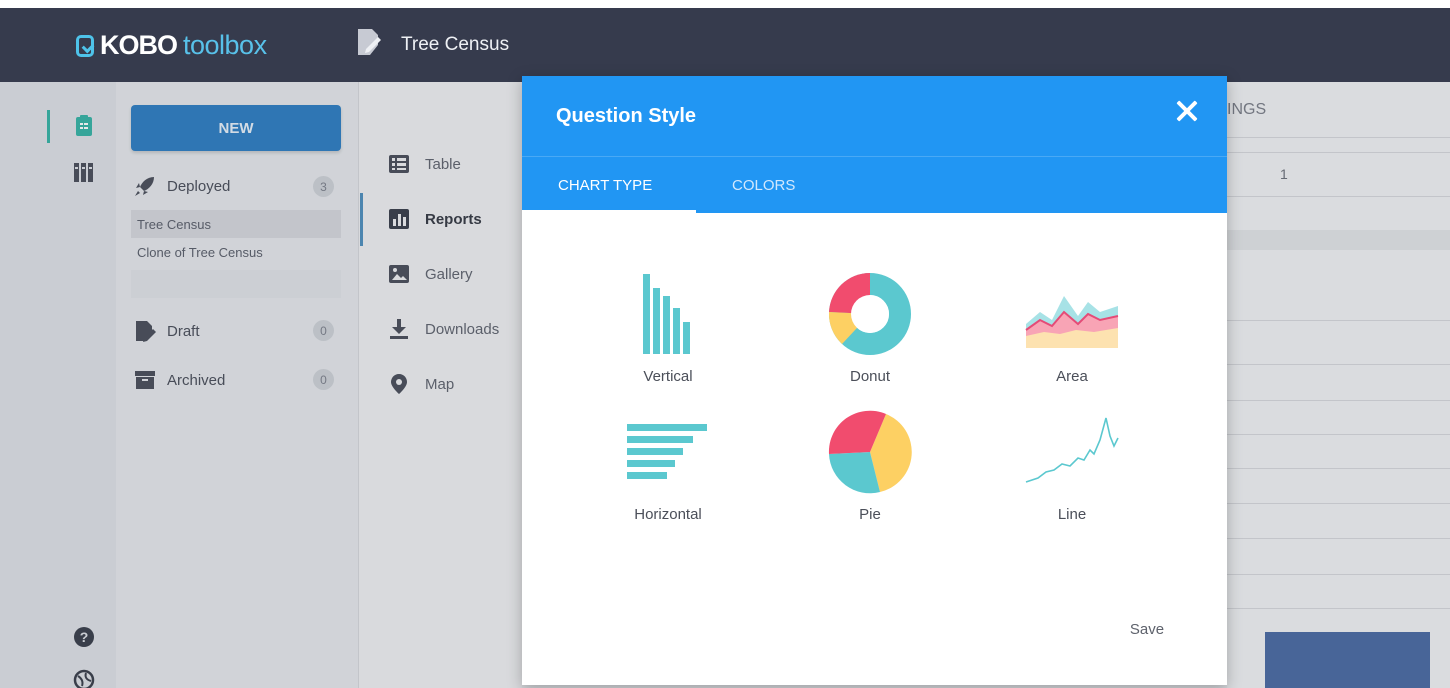 This screenshot has width=1450, height=688. What do you see at coordinates (369, 42) in the screenshot?
I see `form-deployed-icon` at bounding box center [369, 42].